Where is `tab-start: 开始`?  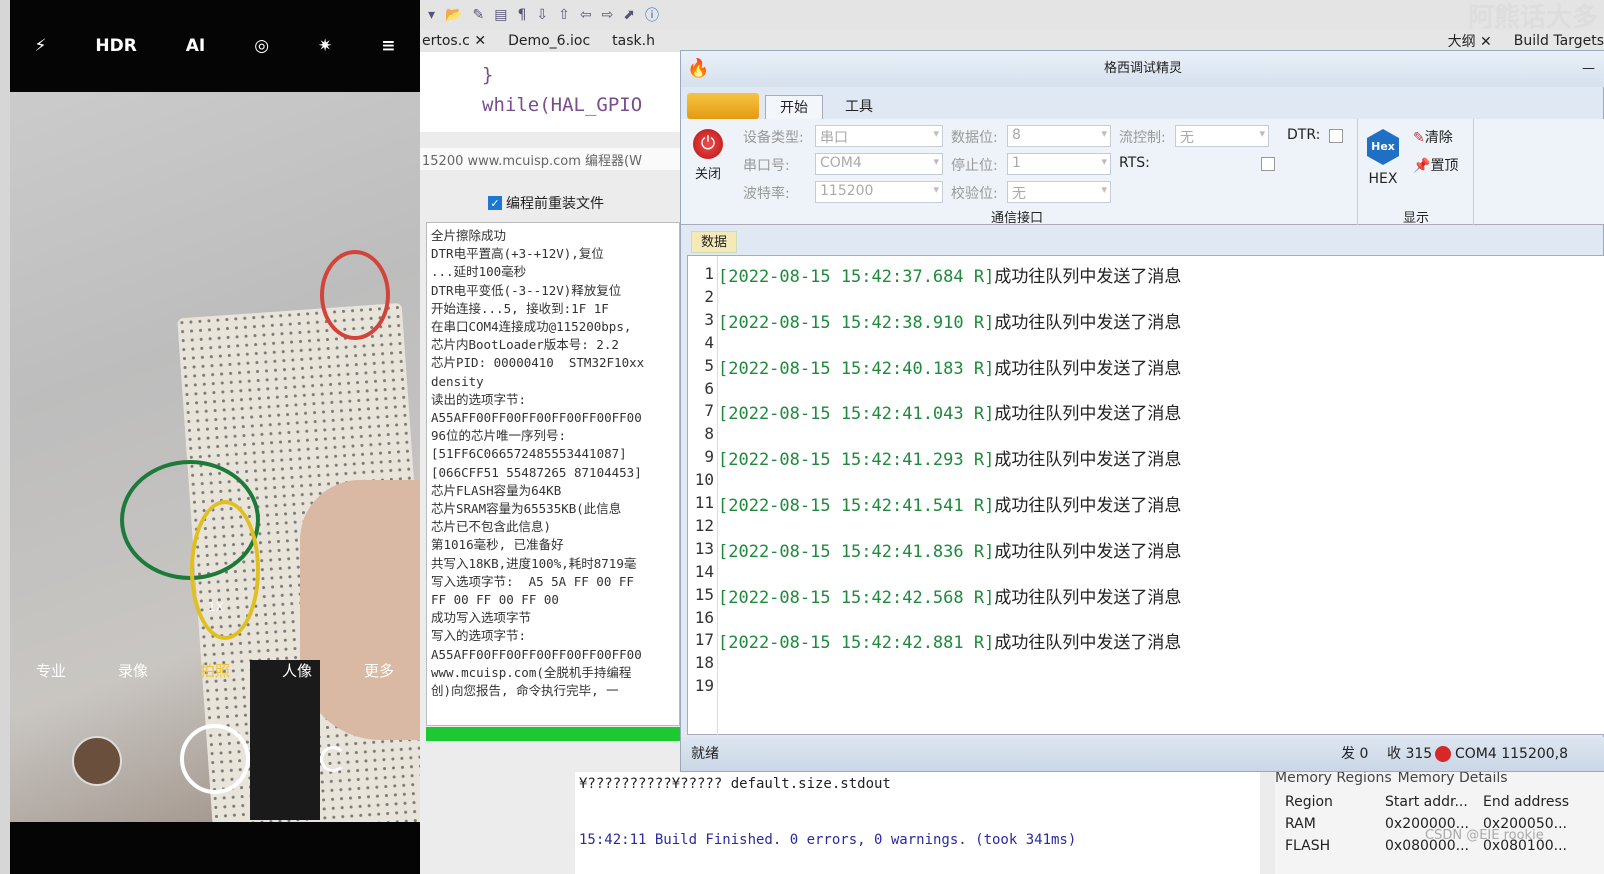
tab-start: 开始 is located at coordinates (794, 107).